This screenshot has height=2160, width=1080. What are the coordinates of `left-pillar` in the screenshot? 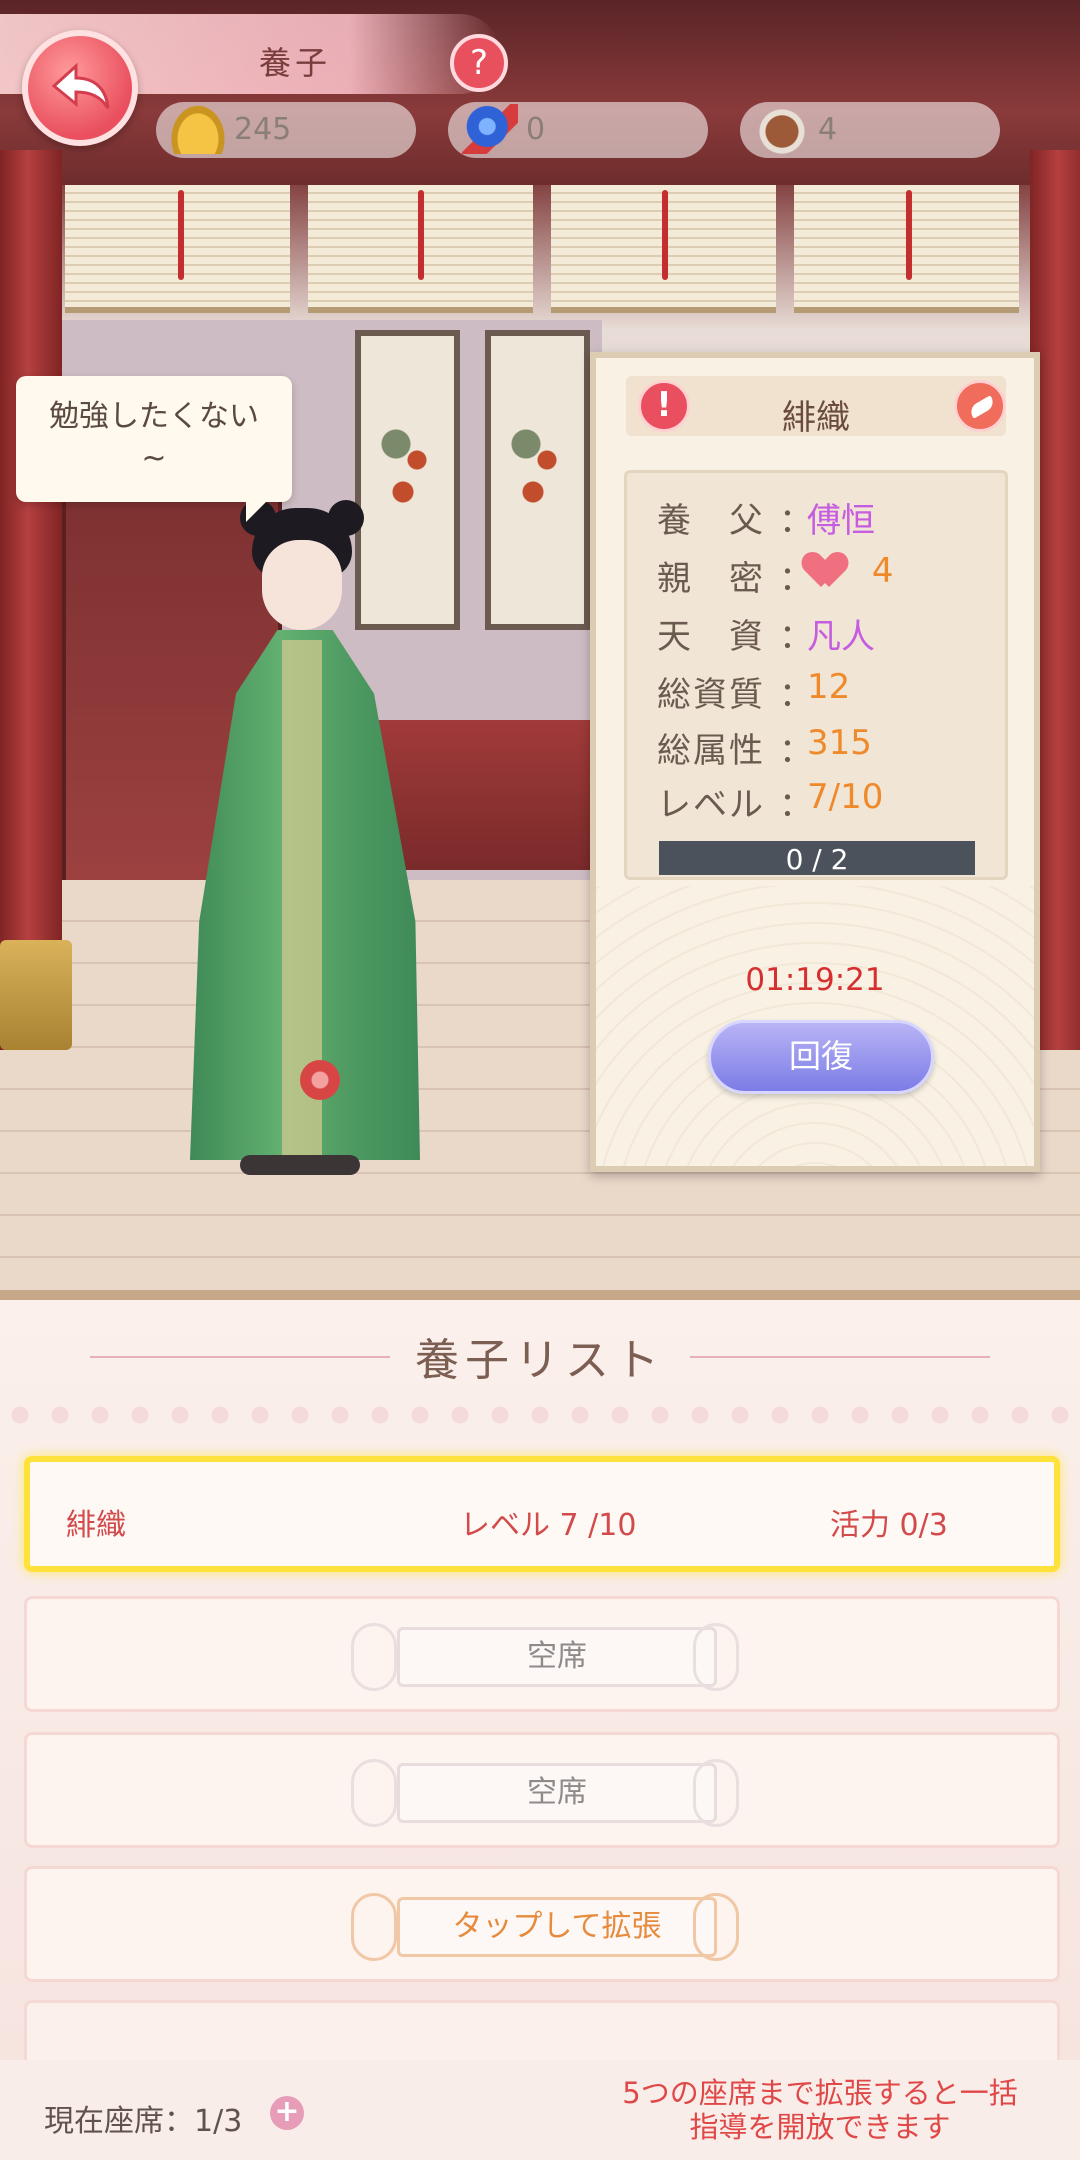 It's located at (31, 600).